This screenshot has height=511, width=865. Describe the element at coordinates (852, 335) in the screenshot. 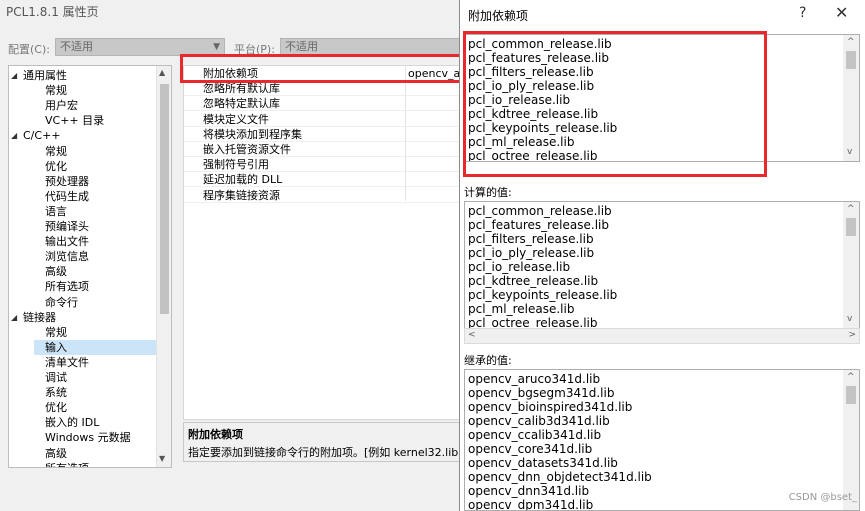

I see `scroll-right-icon: >` at that location.